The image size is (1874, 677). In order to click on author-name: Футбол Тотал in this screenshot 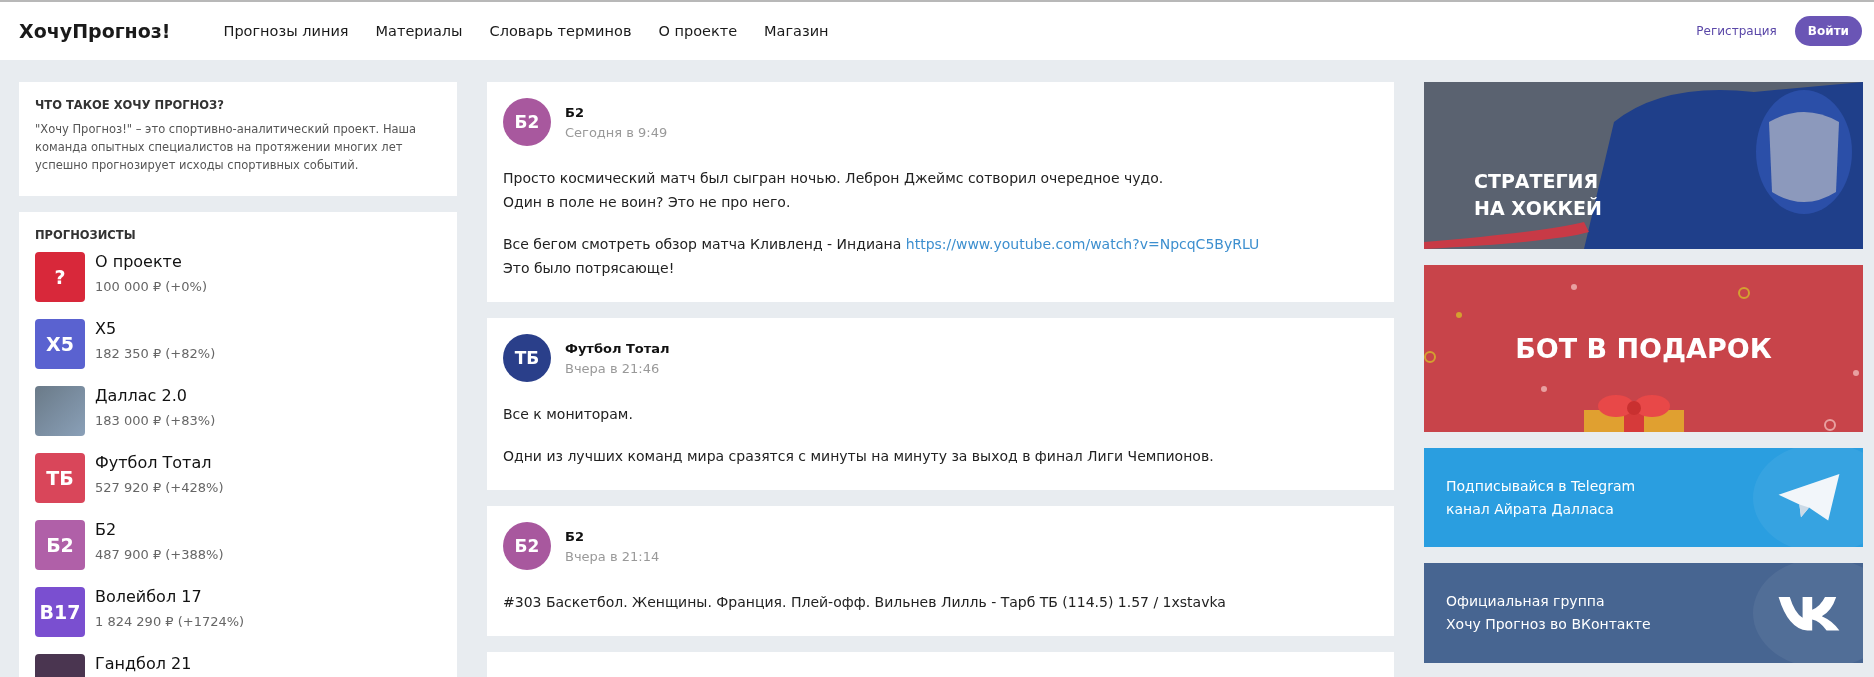, I will do `click(617, 348)`.